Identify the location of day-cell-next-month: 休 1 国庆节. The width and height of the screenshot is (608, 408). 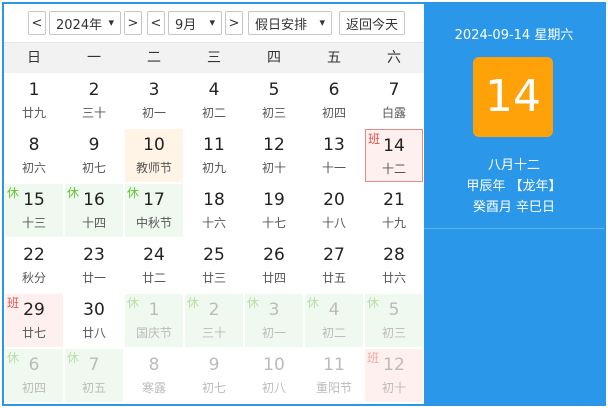
(154, 320).